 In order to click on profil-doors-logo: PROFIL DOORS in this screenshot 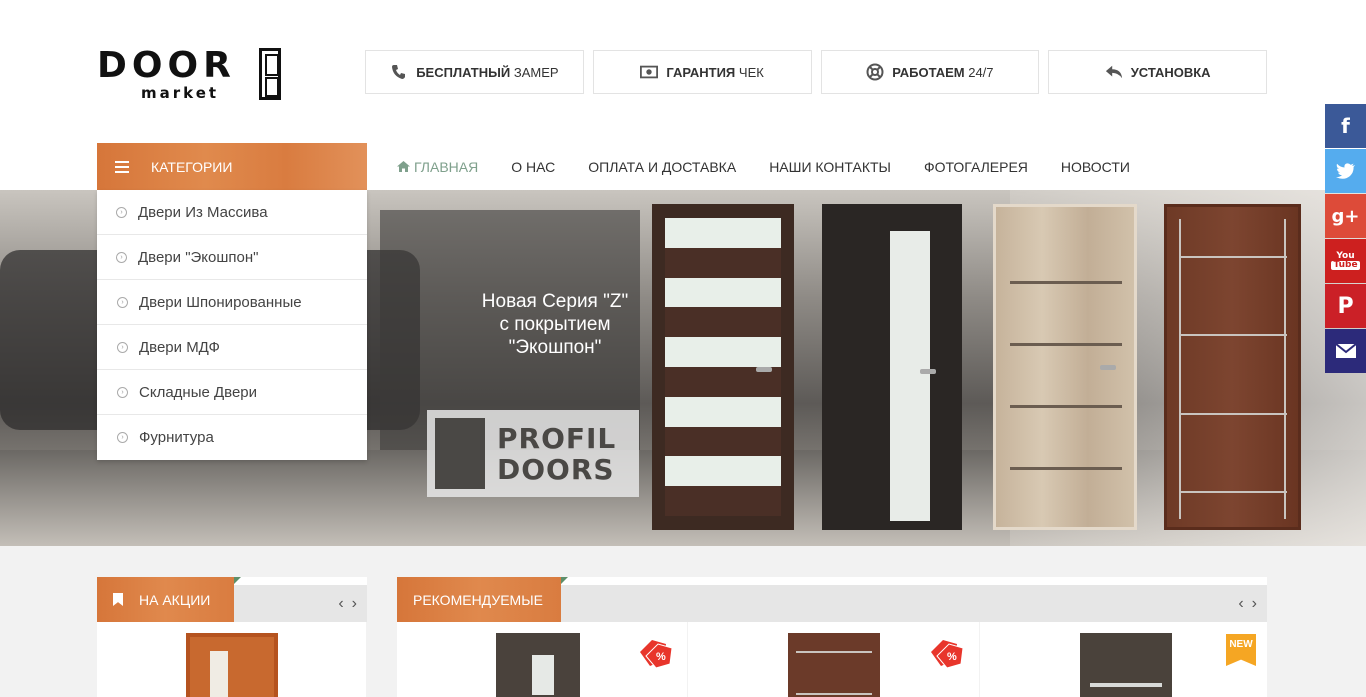, I will do `click(533, 453)`.